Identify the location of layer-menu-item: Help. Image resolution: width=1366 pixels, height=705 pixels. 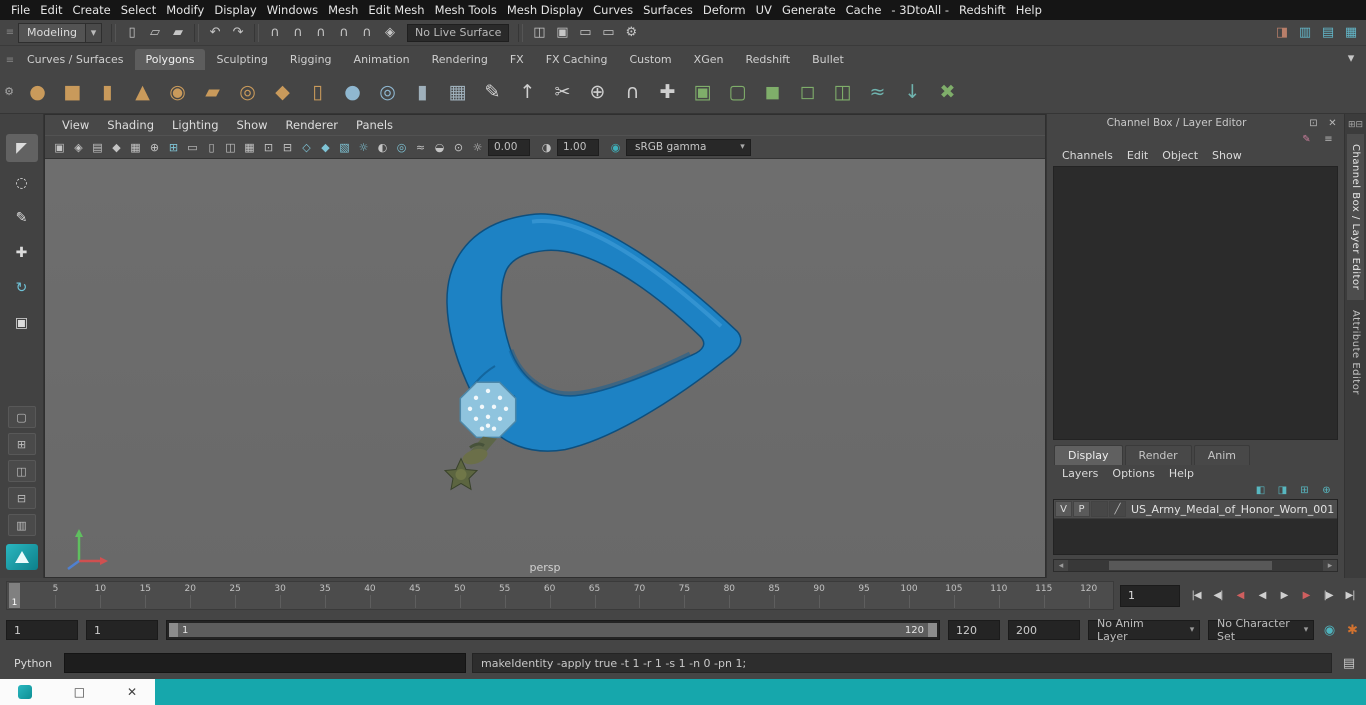
(1181, 473).